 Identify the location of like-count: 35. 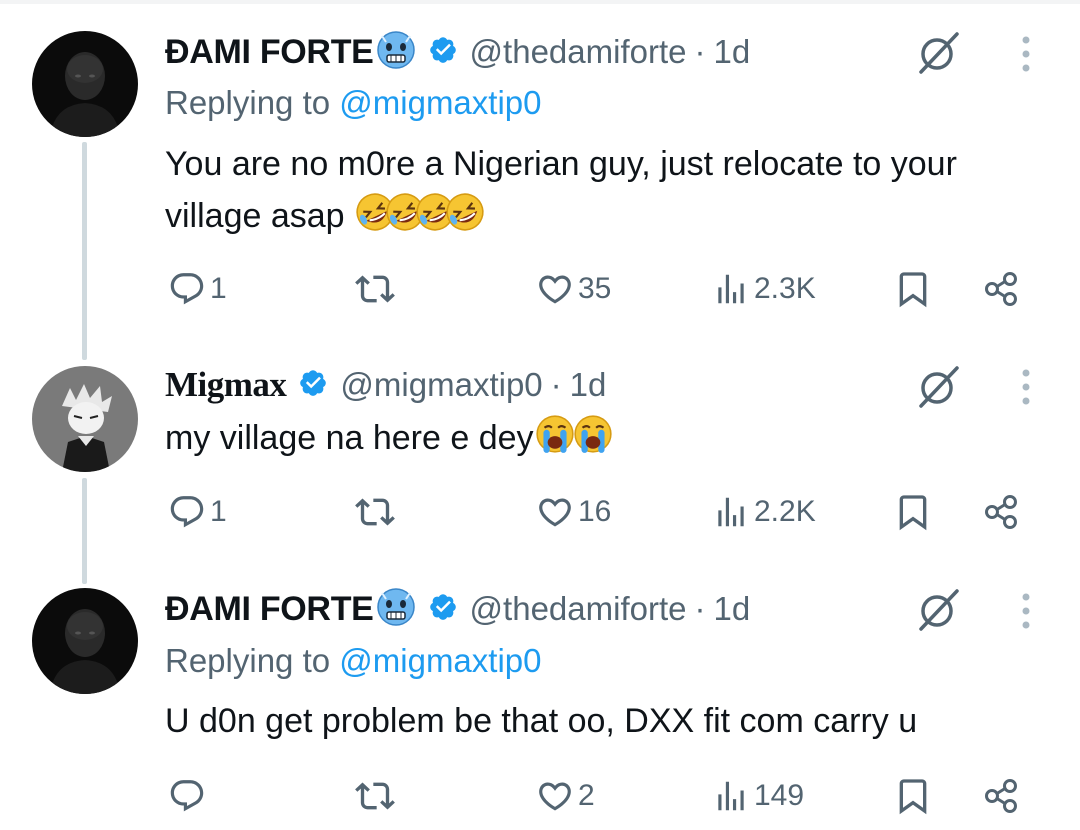
(595, 288).